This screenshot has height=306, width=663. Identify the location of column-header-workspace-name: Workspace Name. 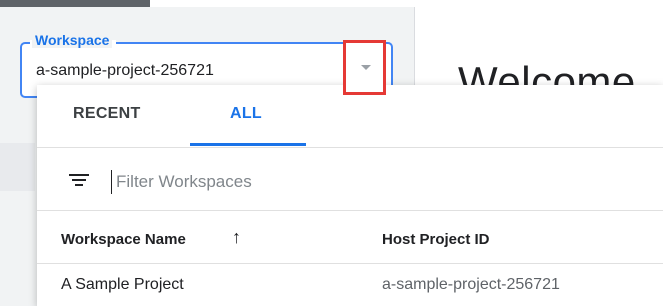
(123, 239).